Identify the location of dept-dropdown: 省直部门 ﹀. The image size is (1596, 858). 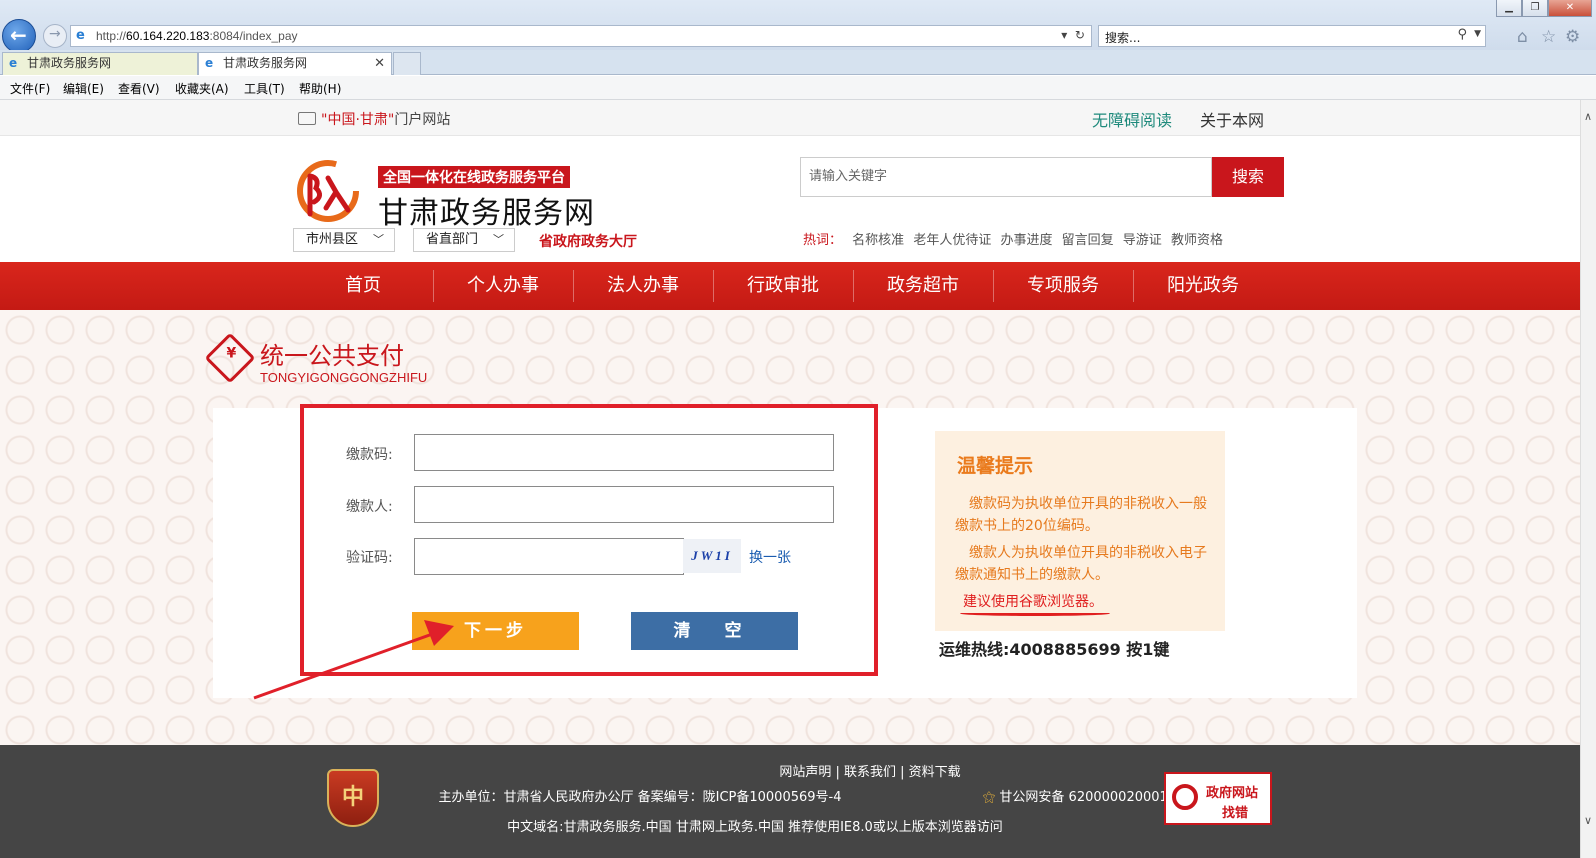
(464, 240).